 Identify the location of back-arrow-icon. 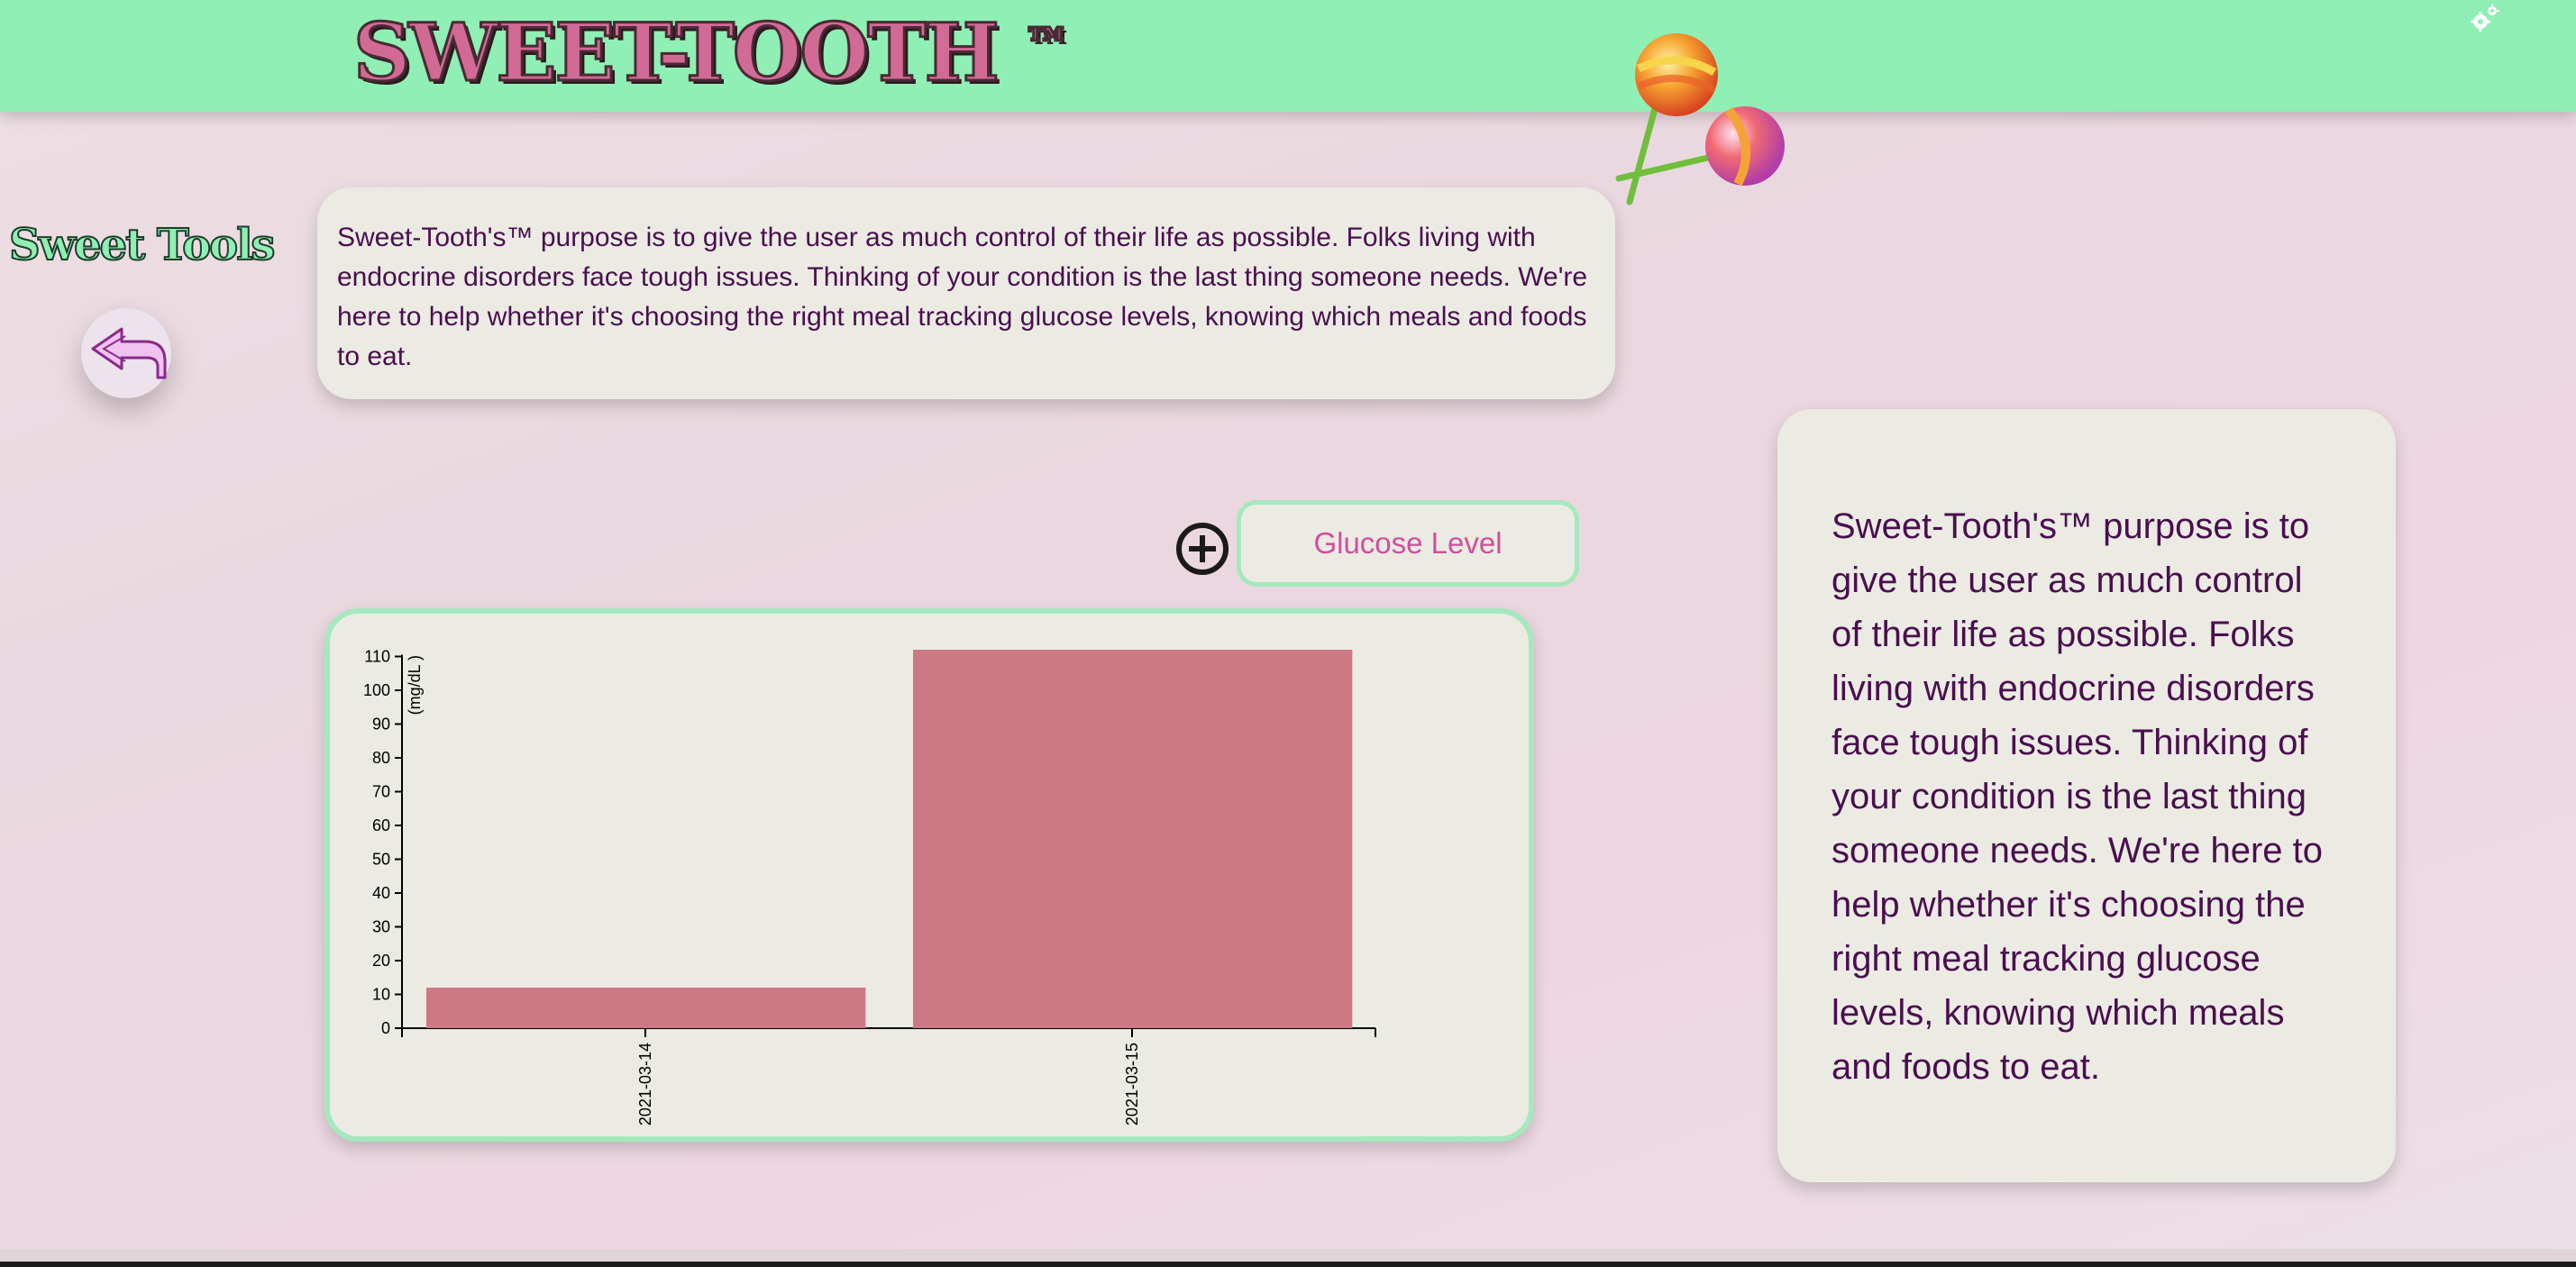
(129, 353).